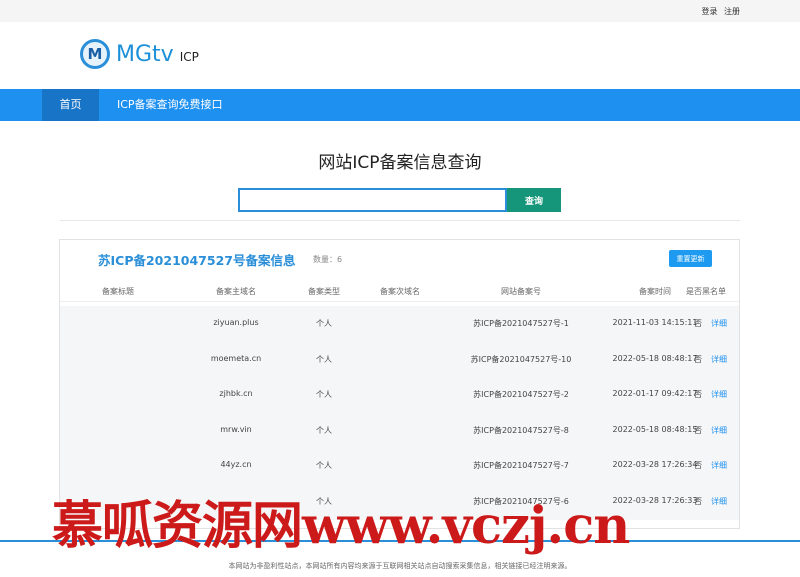 Image resolution: width=800 pixels, height=577 pixels. What do you see at coordinates (189, 57) in the screenshot?
I see `logo-subtitle: ICP` at bounding box center [189, 57].